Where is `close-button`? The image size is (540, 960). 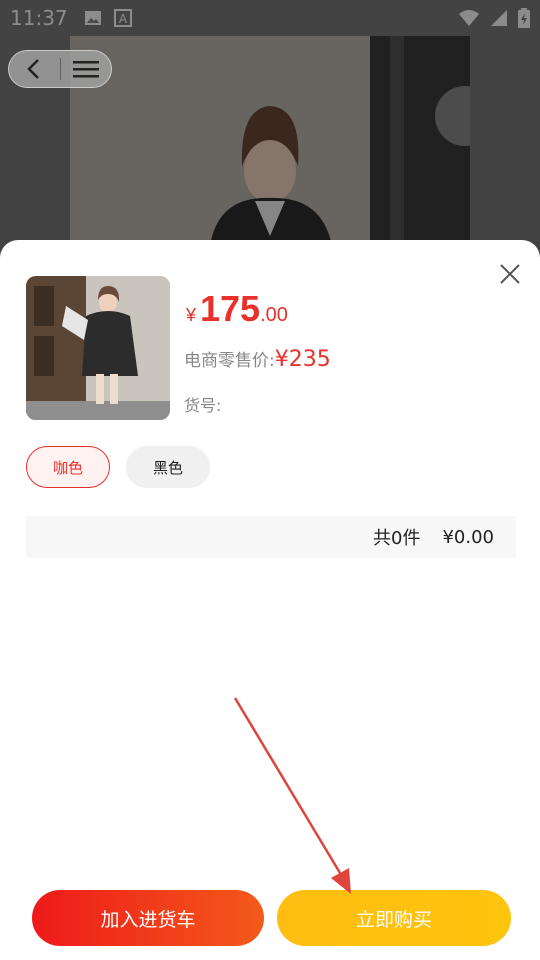 close-button is located at coordinates (510, 274).